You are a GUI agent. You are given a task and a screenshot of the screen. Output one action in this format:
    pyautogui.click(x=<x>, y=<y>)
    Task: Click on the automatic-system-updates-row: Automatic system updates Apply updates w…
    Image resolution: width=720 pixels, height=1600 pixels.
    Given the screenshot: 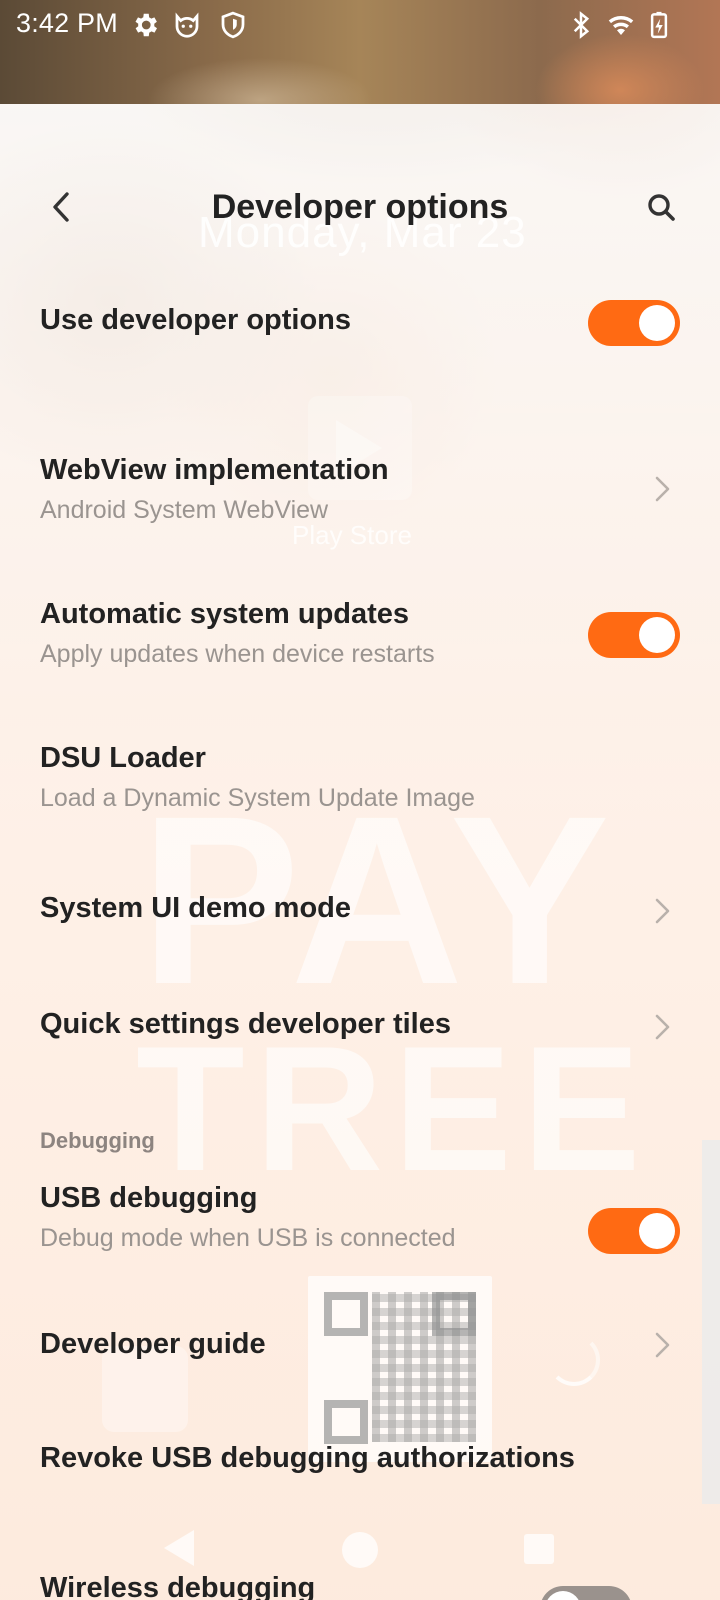 What is the action you would take?
    pyautogui.click(x=360, y=636)
    